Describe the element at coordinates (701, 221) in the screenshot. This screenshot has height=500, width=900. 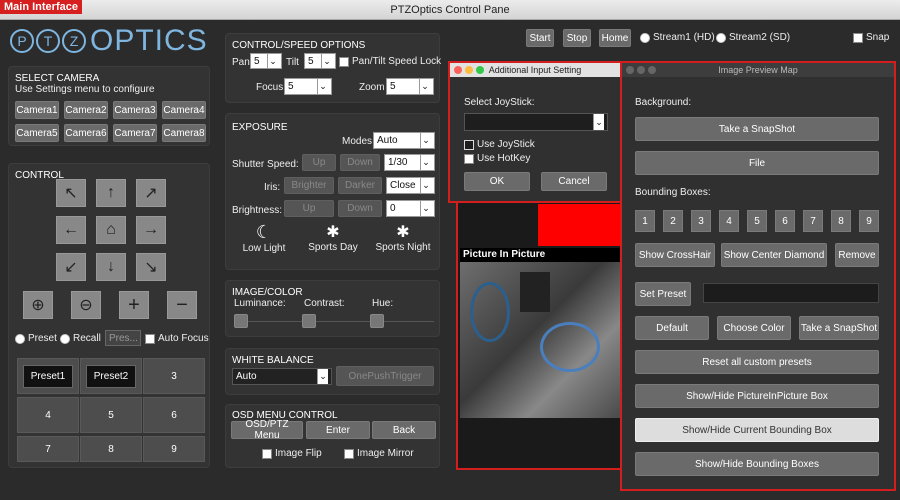
I see `bounding-box-3-button: 3` at that location.